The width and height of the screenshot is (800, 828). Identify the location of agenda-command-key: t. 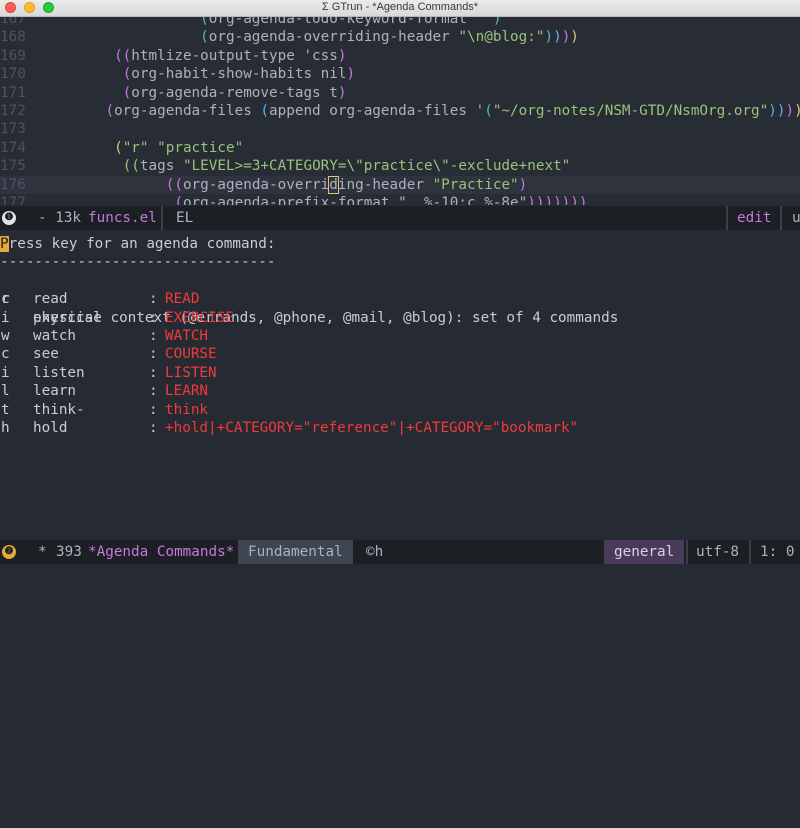
(5, 409).